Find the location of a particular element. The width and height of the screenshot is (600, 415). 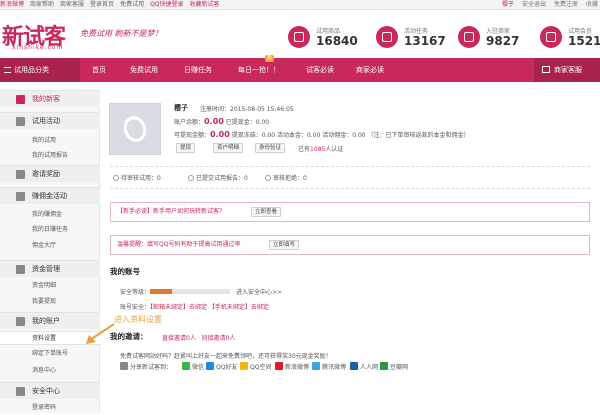

nav-trier-guide: 试客必读 is located at coordinates (320, 70).